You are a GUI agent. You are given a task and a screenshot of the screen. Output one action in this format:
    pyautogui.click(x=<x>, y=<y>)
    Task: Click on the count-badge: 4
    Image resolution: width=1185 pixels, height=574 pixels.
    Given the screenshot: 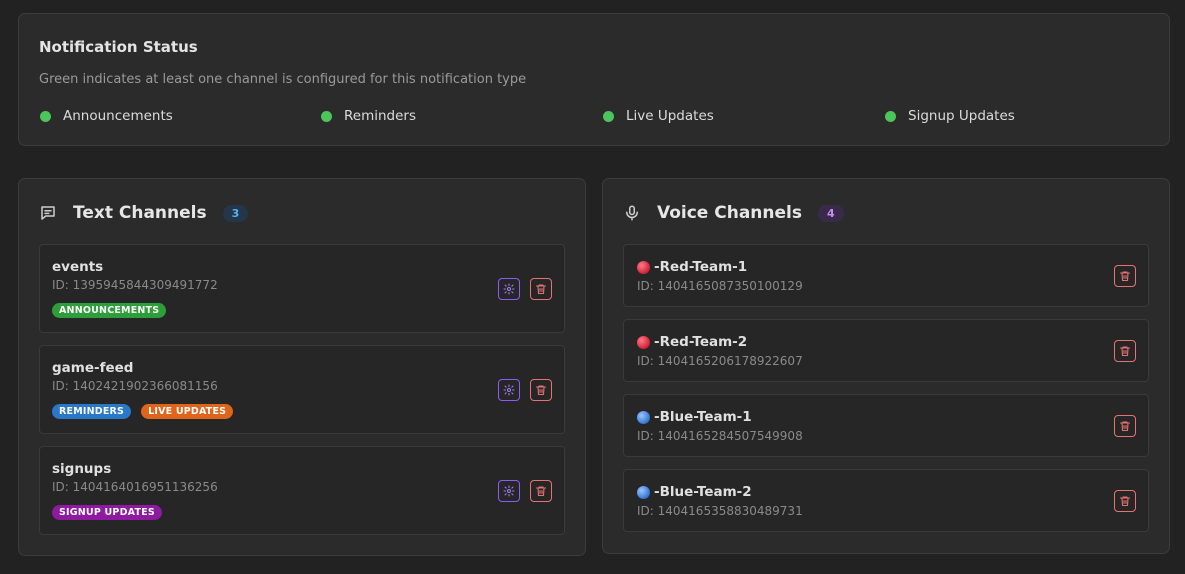 What is the action you would take?
    pyautogui.click(x=831, y=213)
    